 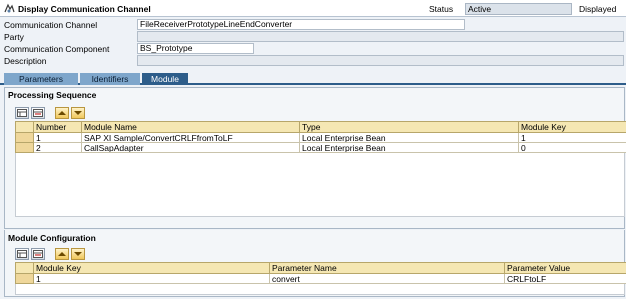 I want to click on cell-parameter-name: convert, so click(x=387, y=278).